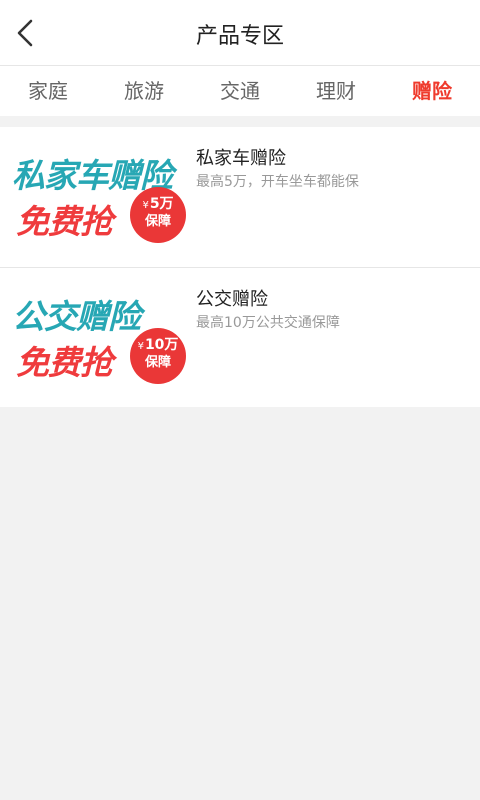 This screenshot has width=480, height=800. Describe the element at coordinates (268, 323) in the screenshot. I see `product-desc: 最高10万公共交通保障` at that location.